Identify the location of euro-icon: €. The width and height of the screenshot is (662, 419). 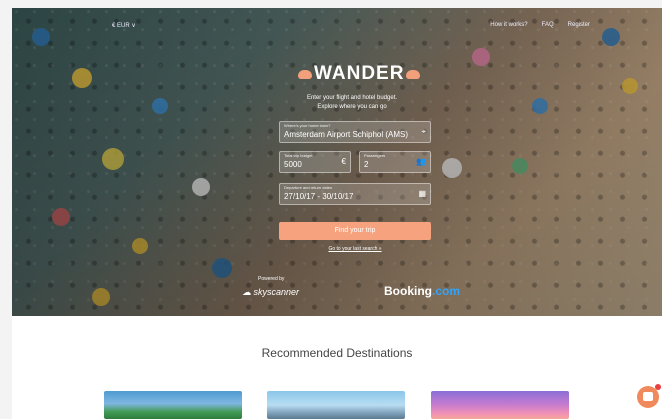
(343, 161).